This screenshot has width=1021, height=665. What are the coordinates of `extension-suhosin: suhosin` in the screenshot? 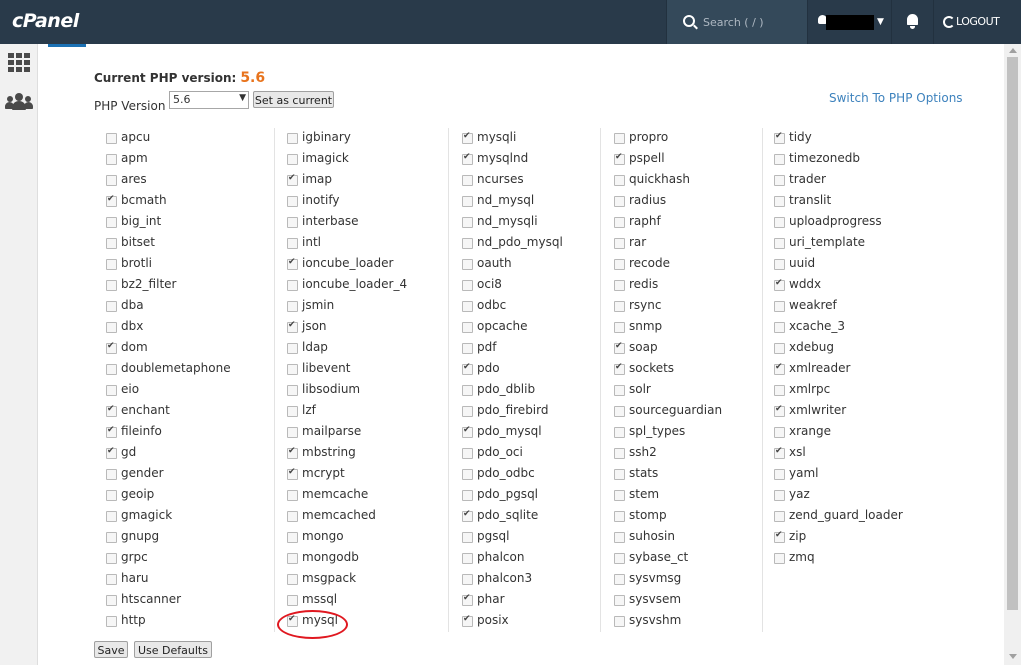 It's located at (689, 539).